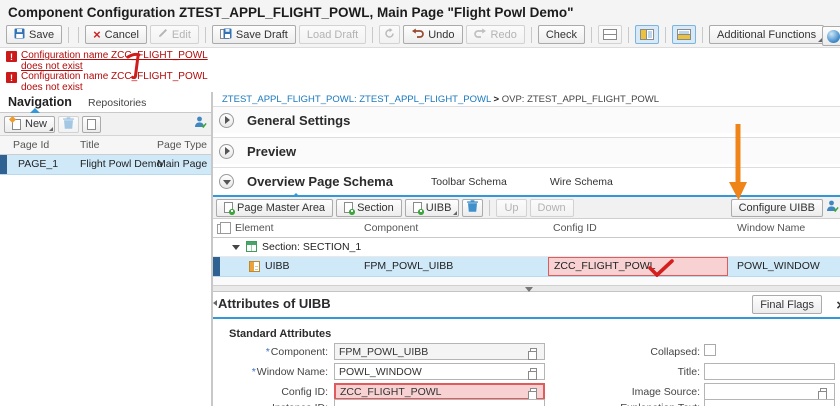 Image resolution: width=840 pixels, height=406 pixels. Describe the element at coordinates (432, 207) in the screenshot. I see `add-uibb-button: UIBB` at that location.